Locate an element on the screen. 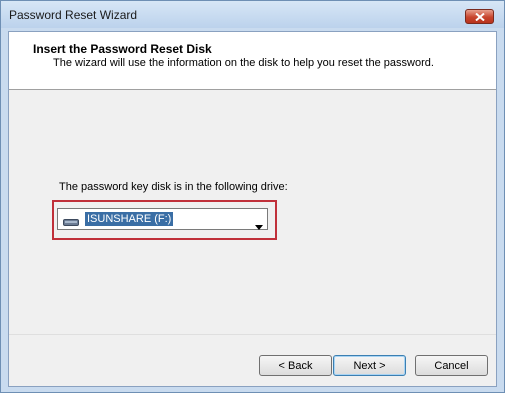  close-button is located at coordinates (479, 16).